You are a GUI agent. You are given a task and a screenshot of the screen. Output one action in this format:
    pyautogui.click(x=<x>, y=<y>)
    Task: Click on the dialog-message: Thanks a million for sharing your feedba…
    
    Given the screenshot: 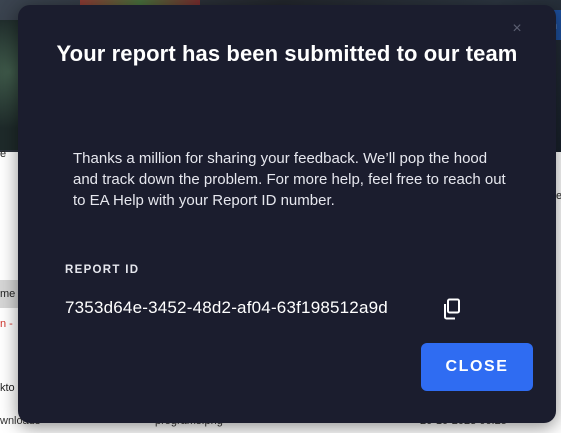 What is the action you would take?
    pyautogui.click(x=289, y=179)
    